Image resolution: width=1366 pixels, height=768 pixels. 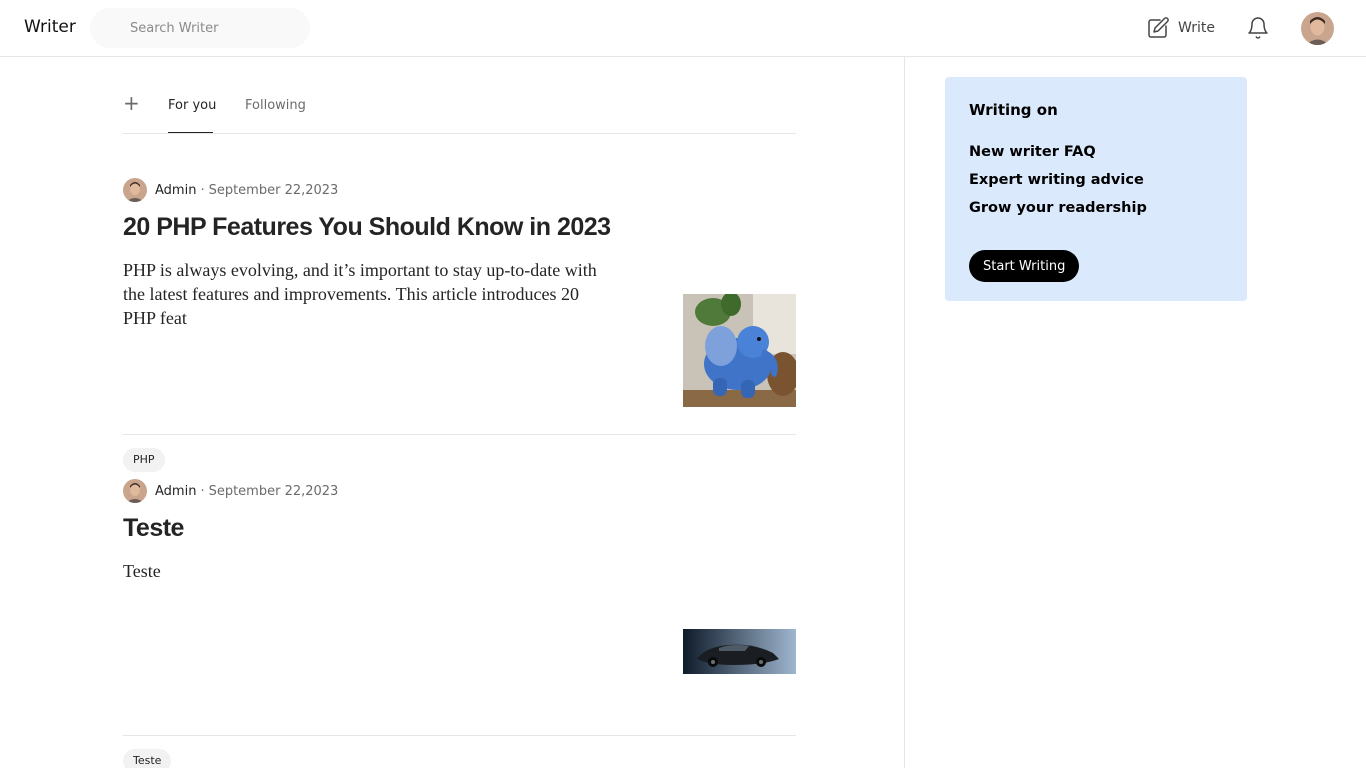 I want to click on top-navbar: Writer Write, so click(x=683, y=28).